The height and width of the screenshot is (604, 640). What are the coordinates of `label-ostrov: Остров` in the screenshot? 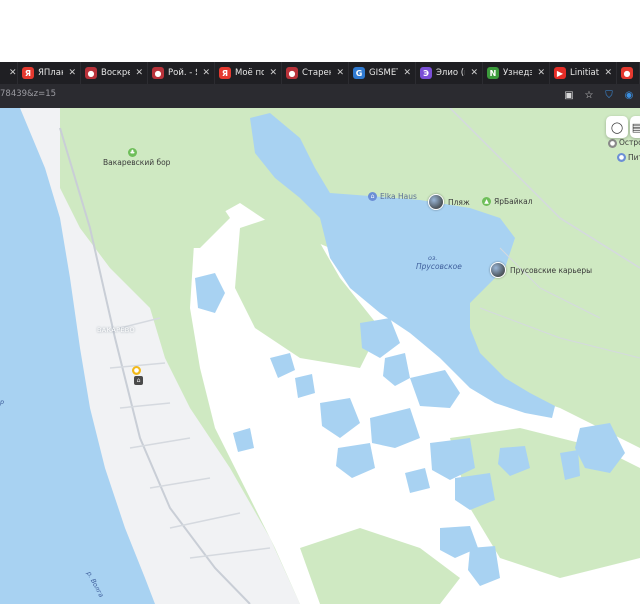 It's located at (629, 142).